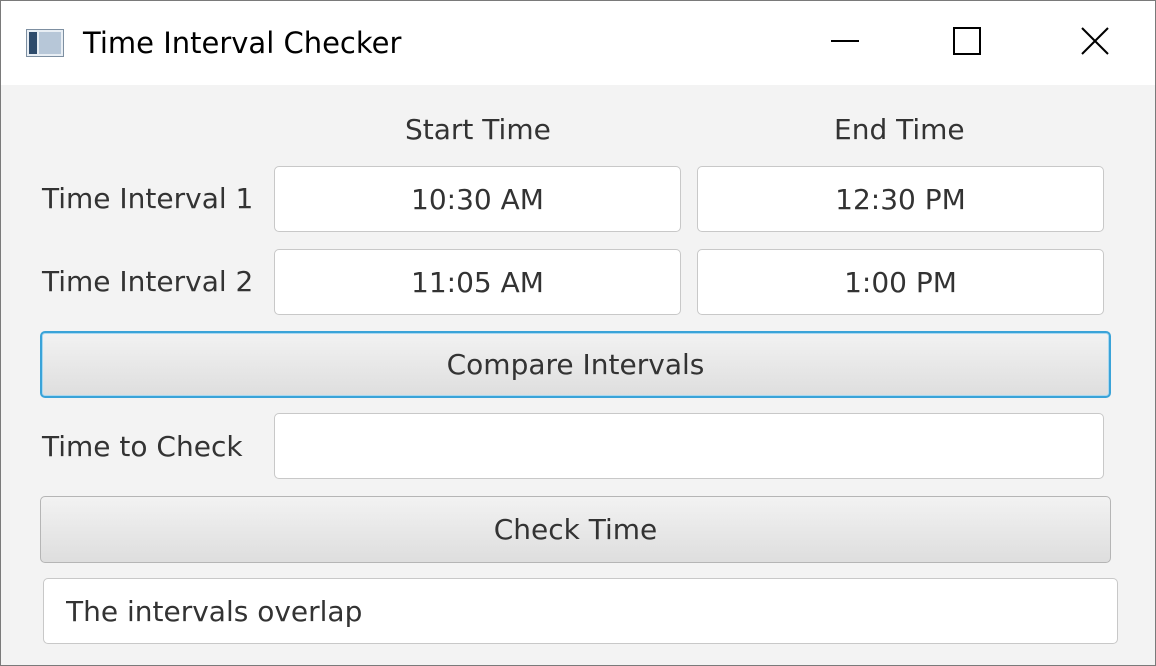 The width and height of the screenshot is (1156, 666). I want to click on start-time-header: Start Time, so click(478, 129).